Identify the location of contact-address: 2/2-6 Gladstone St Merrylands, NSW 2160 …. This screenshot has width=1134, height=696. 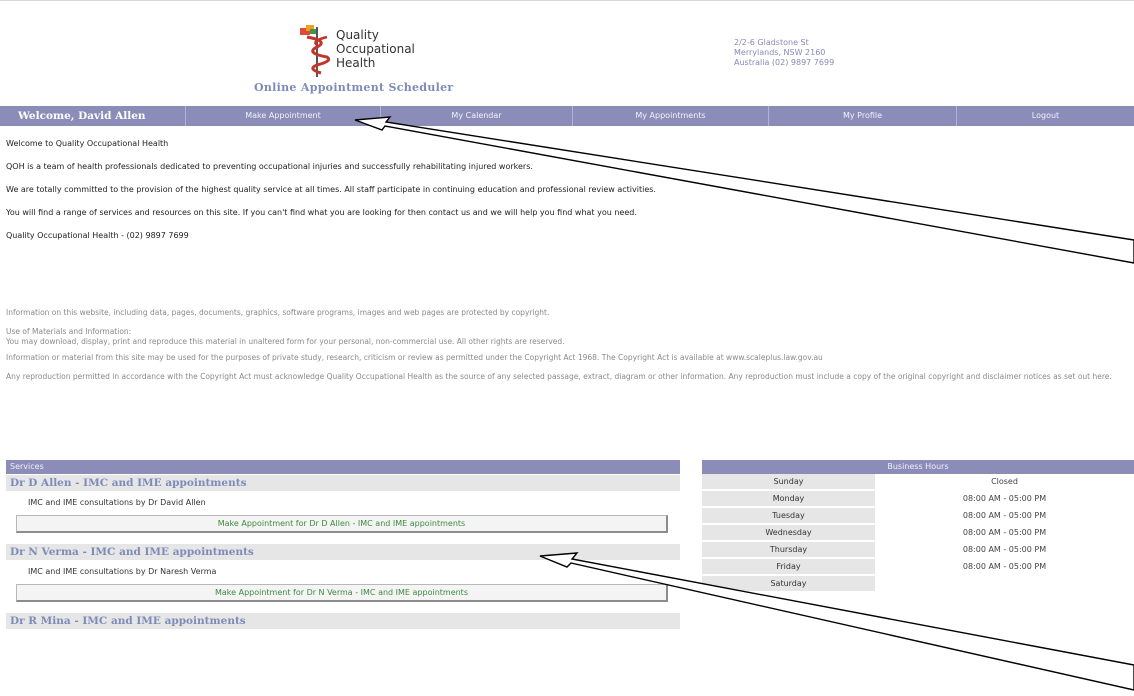
(784, 53).